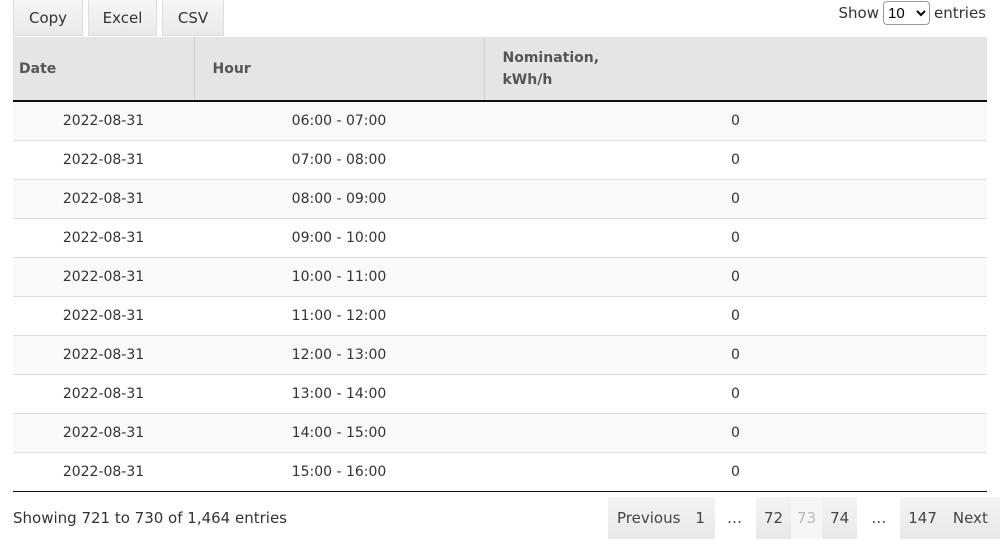 The width and height of the screenshot is (1005, 555). What do you see at coordinates (339, 199) in the screenshot?
I see `cell-hour: 08:00 - 09:00` at bounding box center [339, 199].